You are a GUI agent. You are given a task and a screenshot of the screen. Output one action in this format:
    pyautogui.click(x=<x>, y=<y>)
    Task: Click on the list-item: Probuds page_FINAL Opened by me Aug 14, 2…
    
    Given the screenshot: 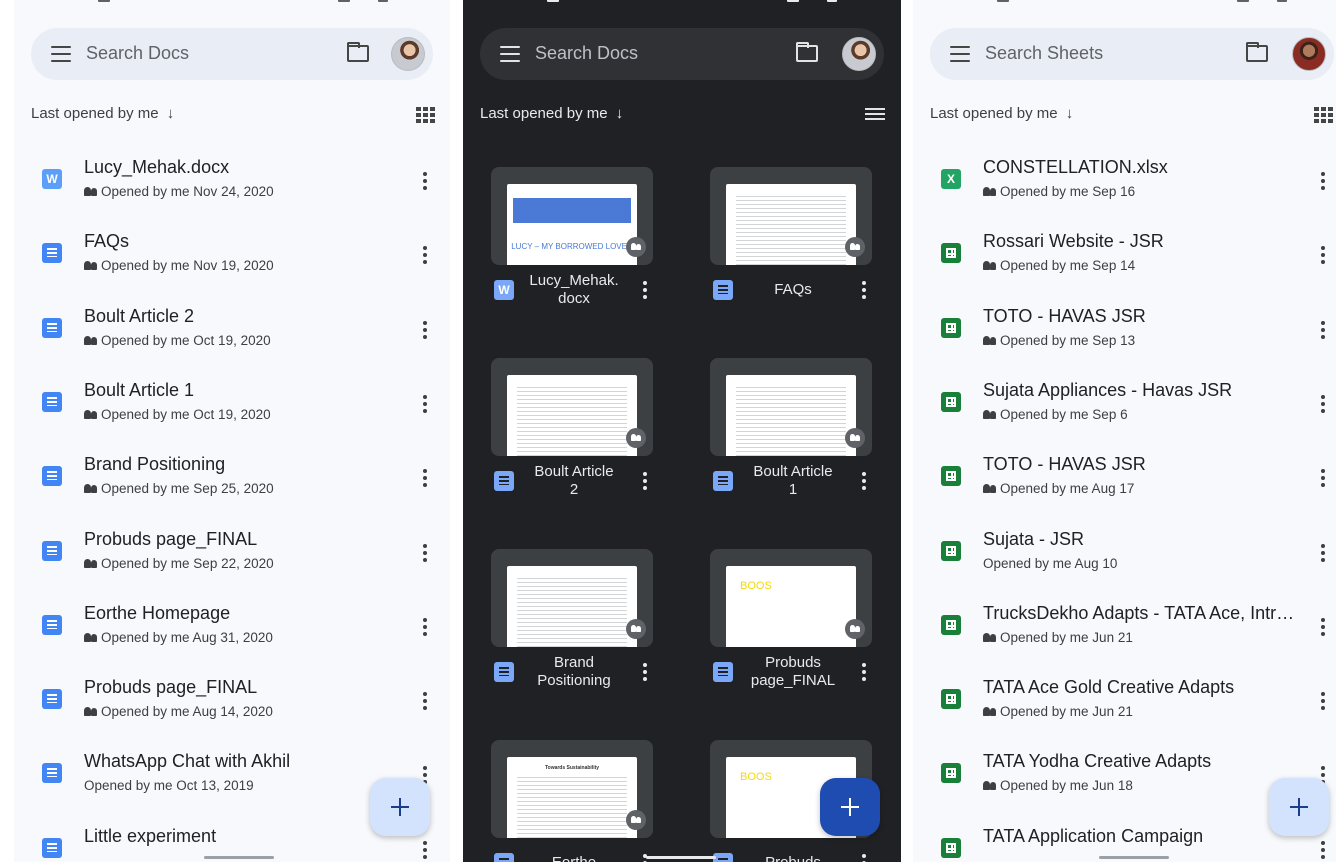 What is the action you would take?
    pyautogui.click(x=232, y=703)
    